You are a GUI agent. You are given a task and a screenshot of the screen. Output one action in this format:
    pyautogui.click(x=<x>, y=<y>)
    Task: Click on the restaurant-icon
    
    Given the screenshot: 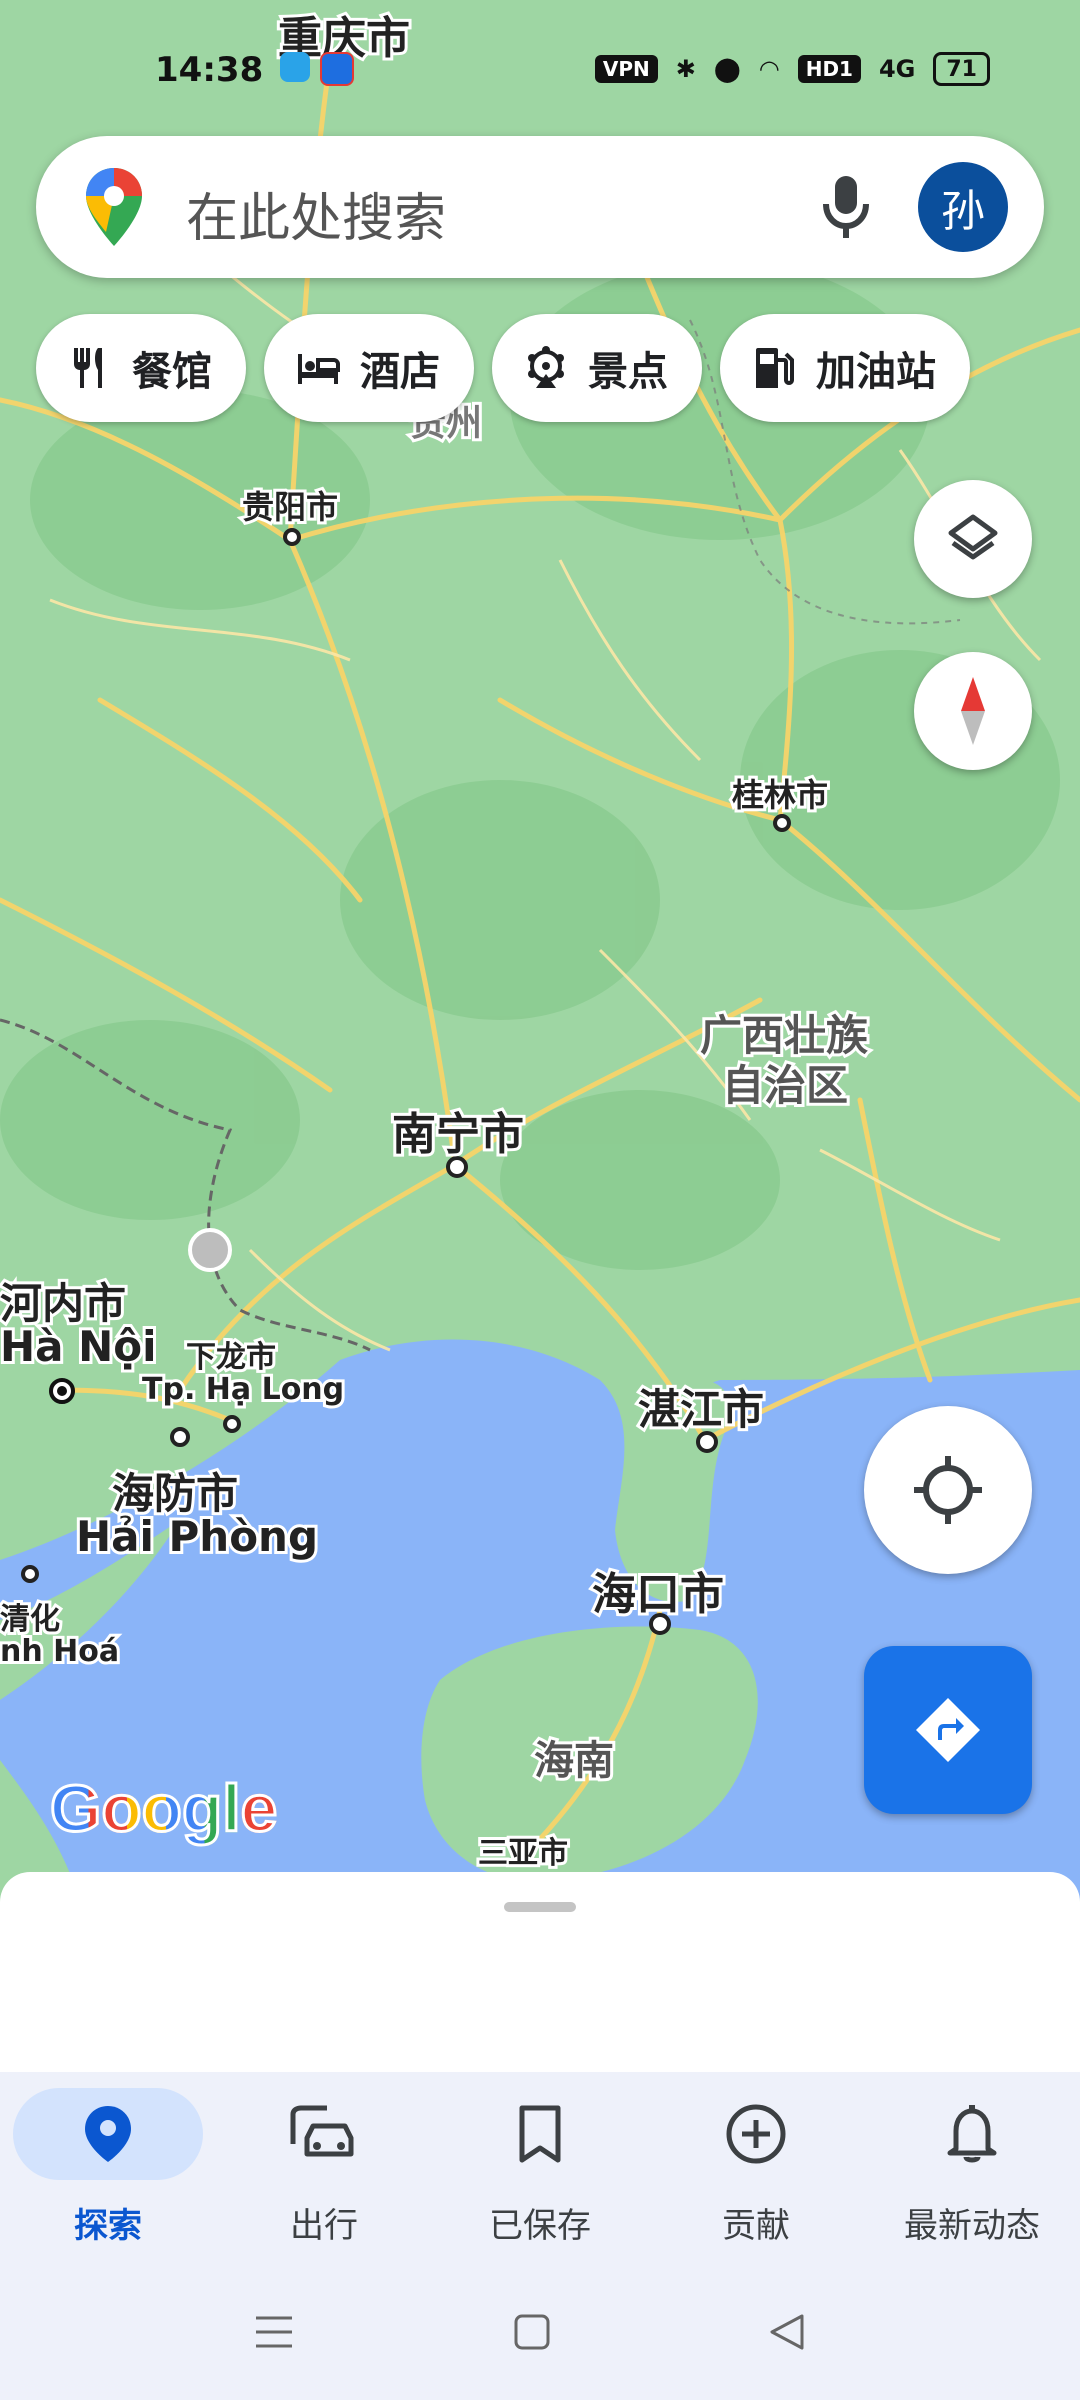 What is the action you would take?
    pyautogui.click(x=88, y=368)
    